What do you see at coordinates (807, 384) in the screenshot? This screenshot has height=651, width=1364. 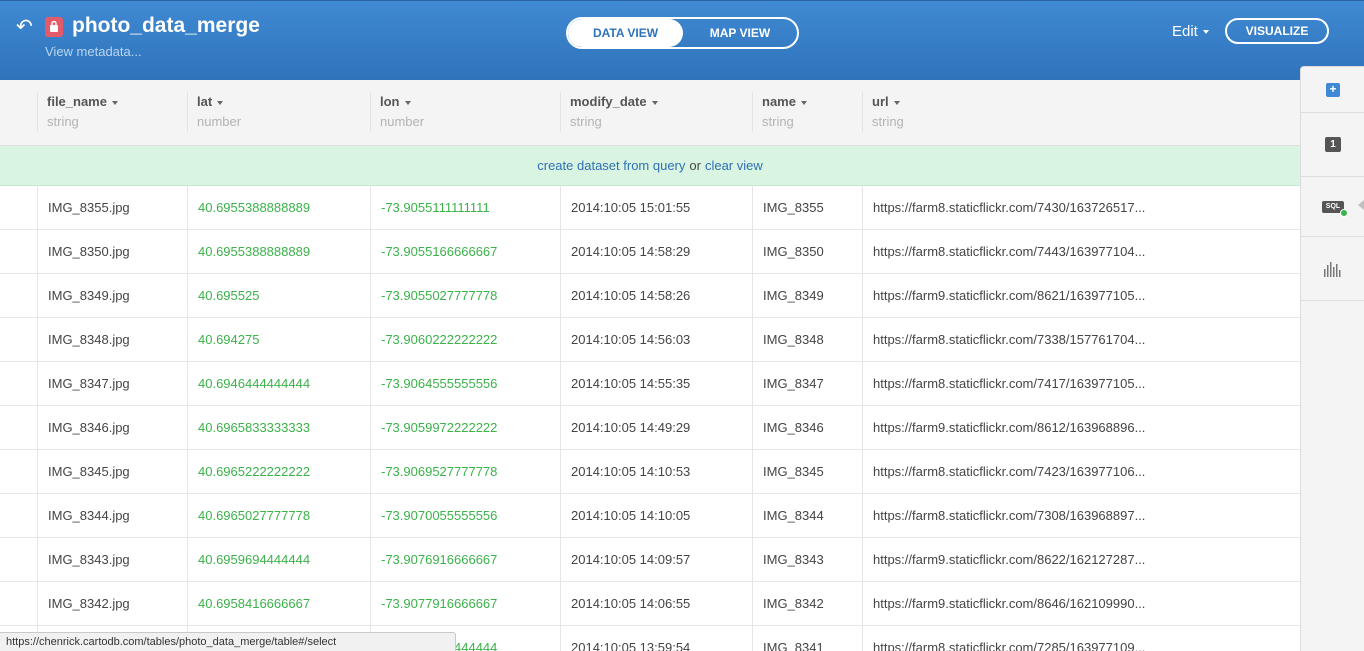 I see `cell-name: IMG_8347` at bounding box center [807, 384].